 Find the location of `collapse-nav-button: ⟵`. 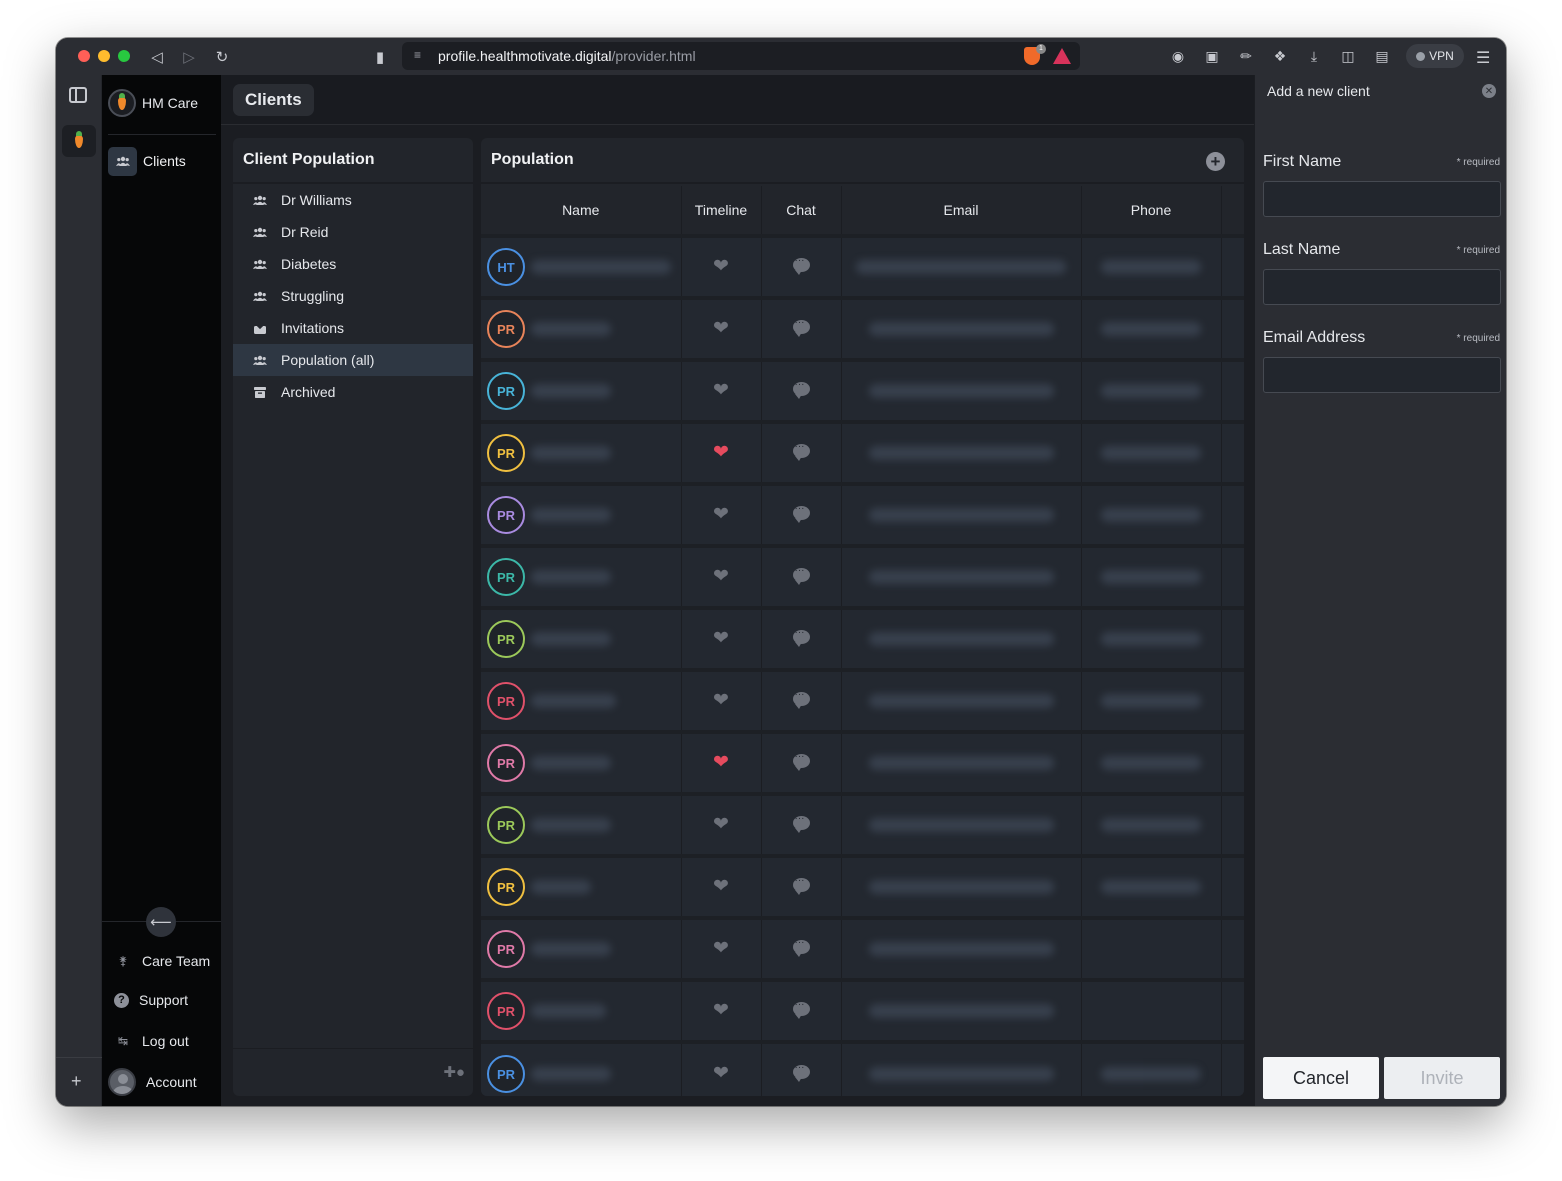

collapse-nav-button: ⟵ is located at coordinates (161, 922).